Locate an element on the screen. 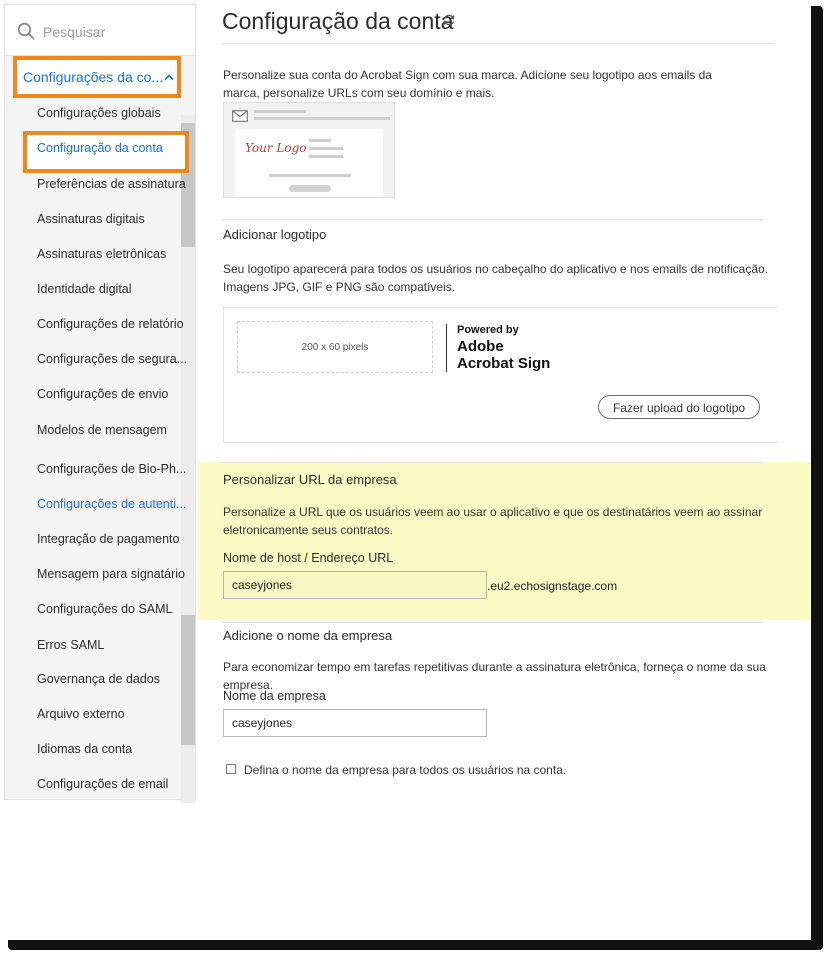  sidebar-item-data-governance: Governança de dados is located at coordinates (98, 679).